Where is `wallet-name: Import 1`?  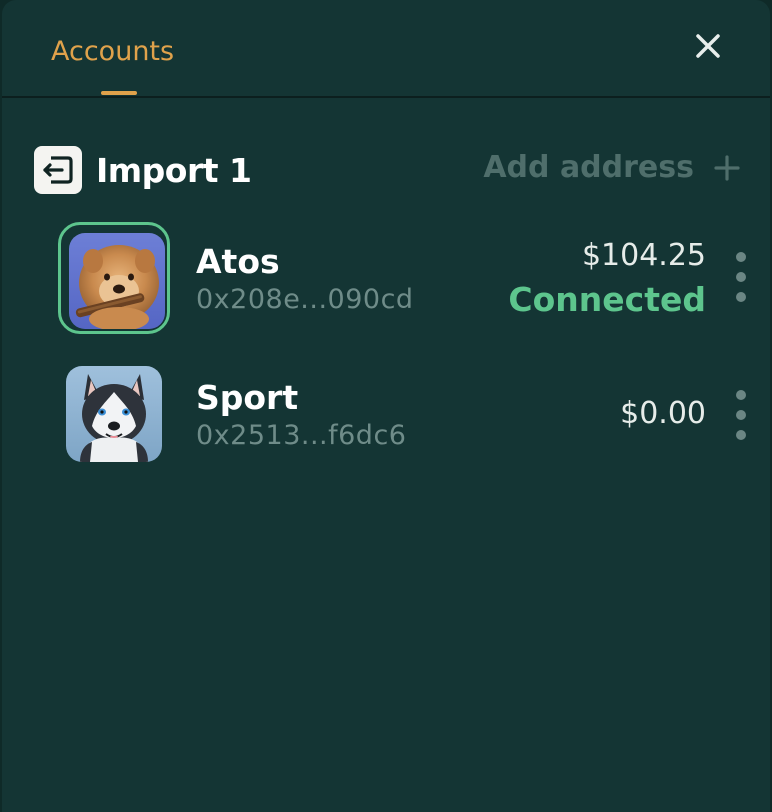 wallet-name: Import 1 is located at coordinates (174, 170).